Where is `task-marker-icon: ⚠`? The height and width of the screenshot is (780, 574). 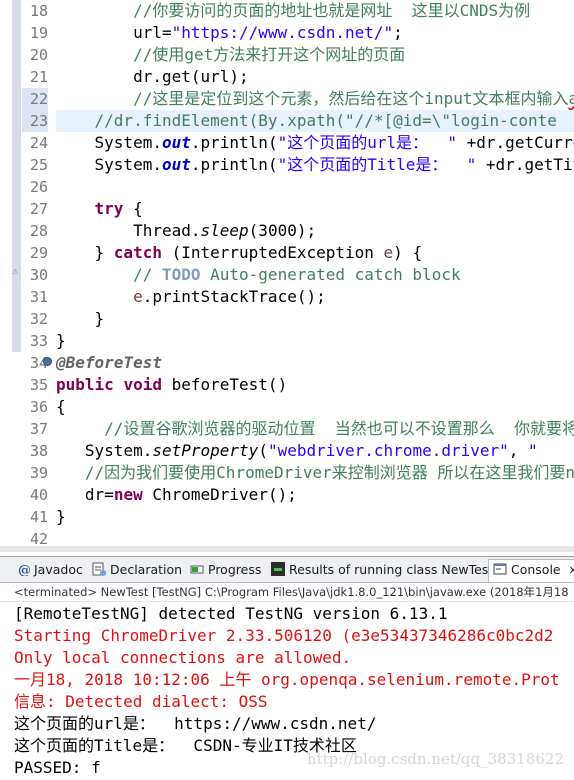 task-marker-icon: ⚠ is located at coordinates (16, 272).